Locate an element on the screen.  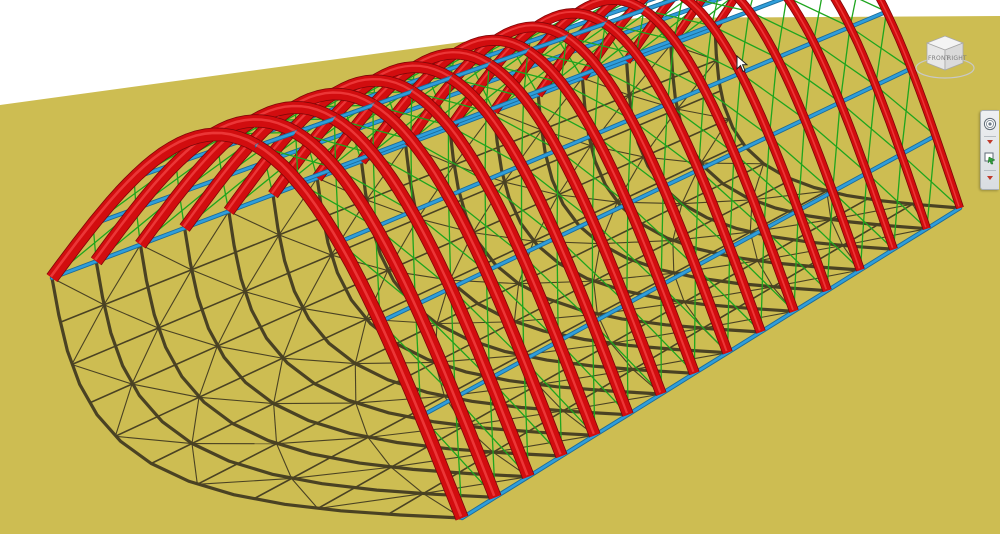
view-cube-right-label: RIGHT is located at coordinates (957, 58).